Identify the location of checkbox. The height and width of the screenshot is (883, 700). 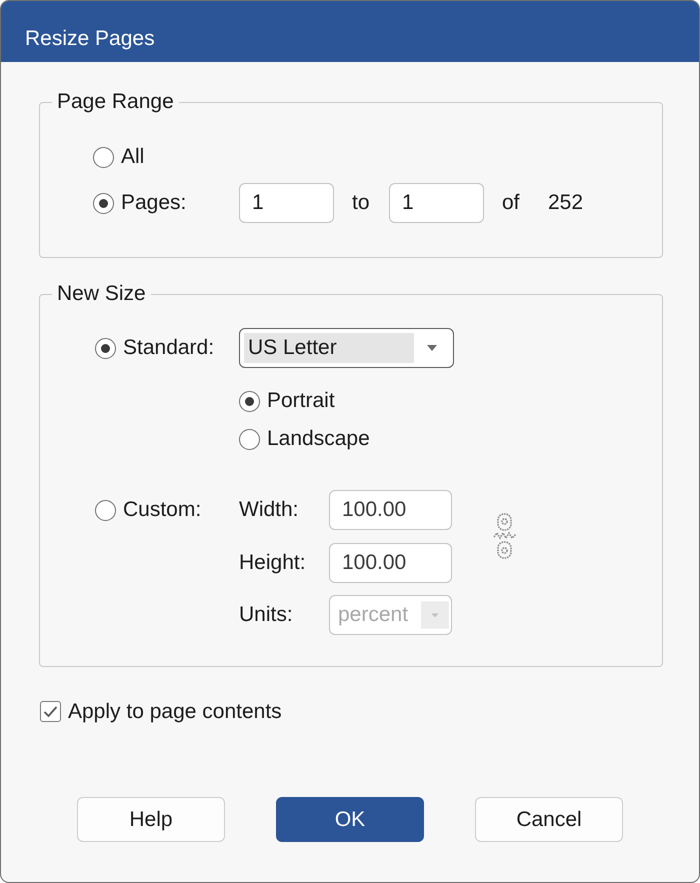
(50, 711).